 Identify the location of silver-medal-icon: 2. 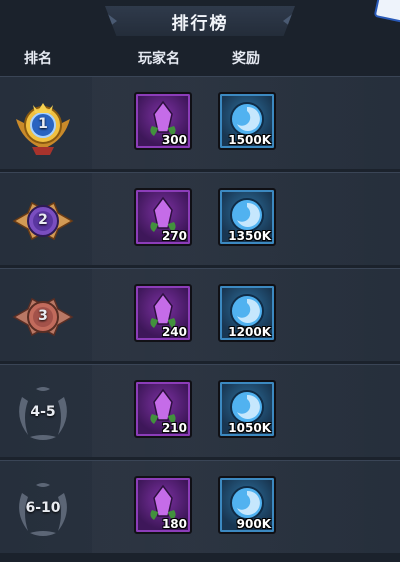
(43, 220).